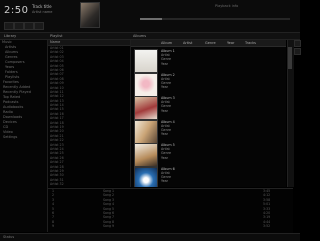  I want to click on now-playing-cover, so click(90, 15).